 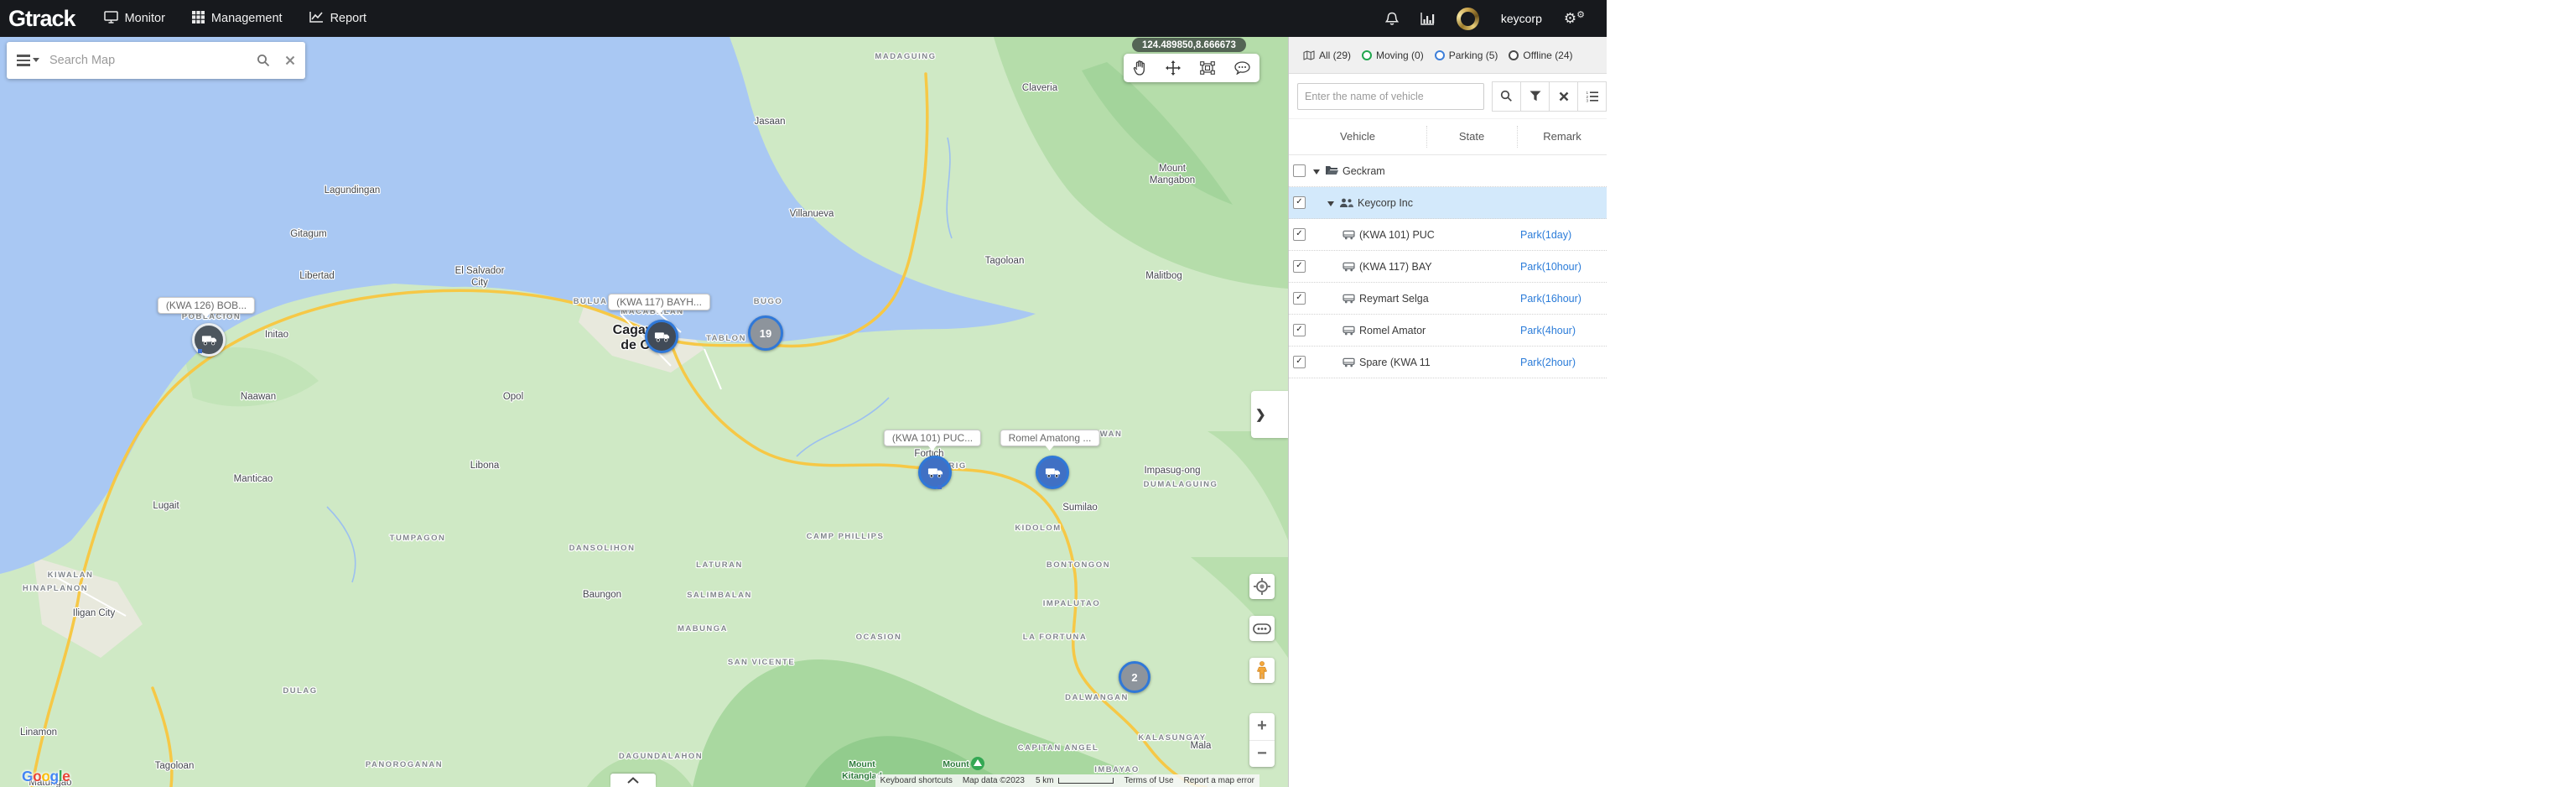 What do you see at coordinates (1097, 697) in the screenshot?
I see `map-place-label: DALWANGAN` at bounding box center [1097, 697].